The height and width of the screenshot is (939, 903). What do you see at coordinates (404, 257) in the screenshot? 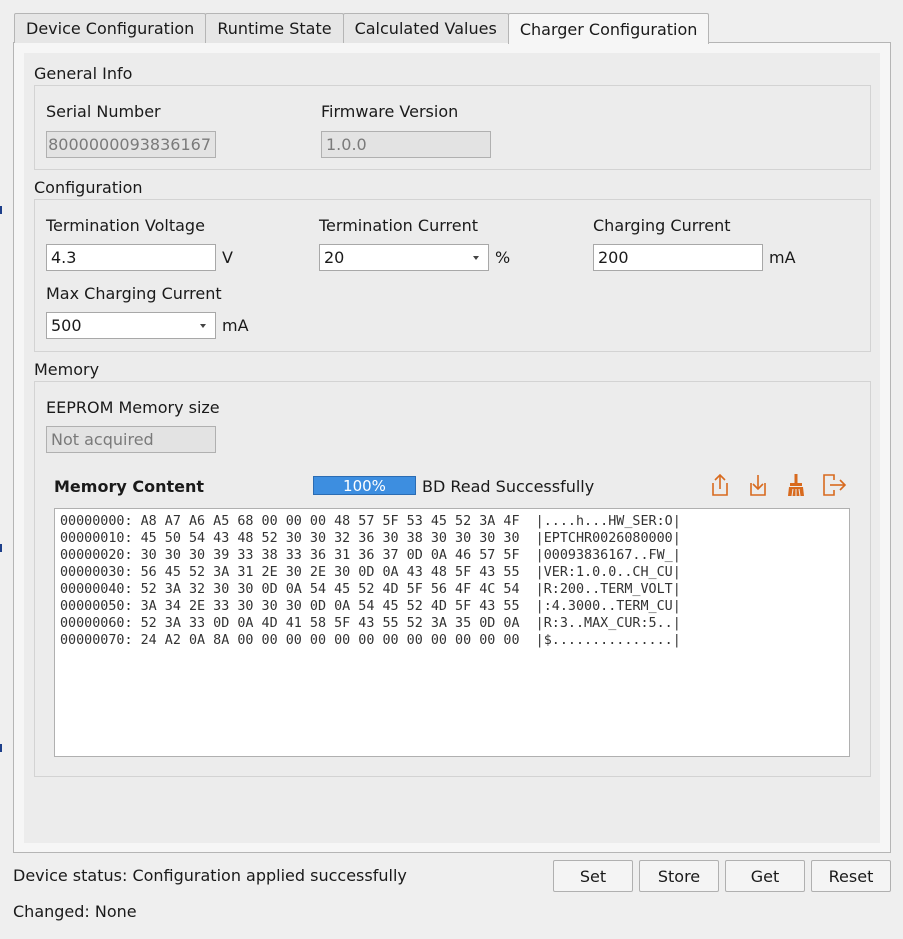
I see `termination-current-select: 20` at bounding box center [404, 257].